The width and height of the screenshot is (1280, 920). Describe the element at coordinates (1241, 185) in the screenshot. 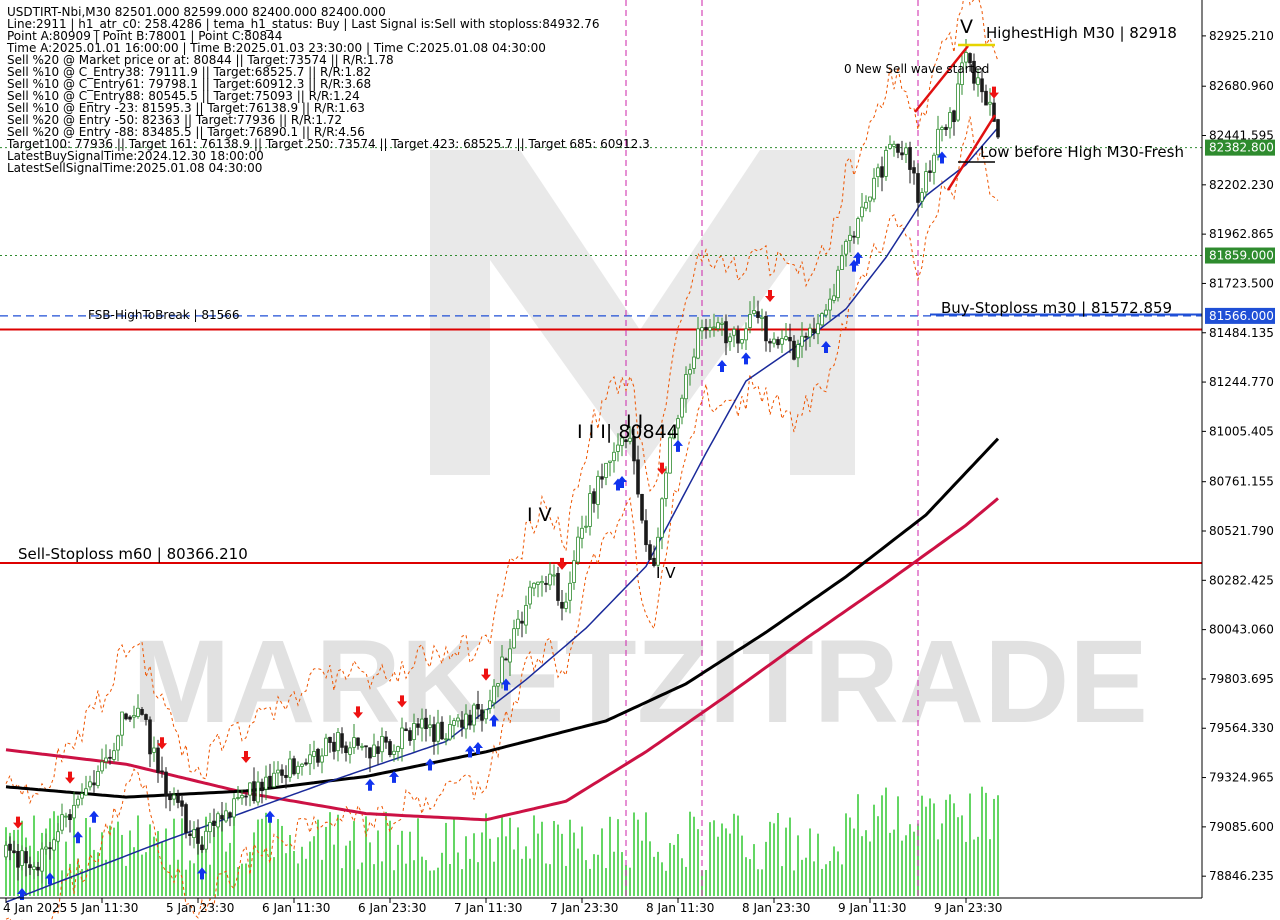

I see `price-tick-label: 82202.230` at that location.